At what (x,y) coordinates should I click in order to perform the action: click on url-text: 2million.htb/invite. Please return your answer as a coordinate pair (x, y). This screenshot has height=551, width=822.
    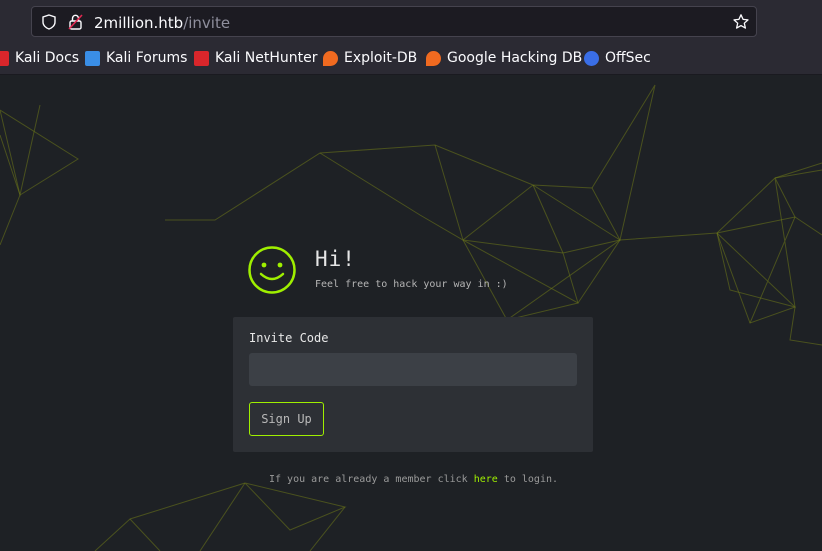
    Looking at the image, I should click on (162, 23).